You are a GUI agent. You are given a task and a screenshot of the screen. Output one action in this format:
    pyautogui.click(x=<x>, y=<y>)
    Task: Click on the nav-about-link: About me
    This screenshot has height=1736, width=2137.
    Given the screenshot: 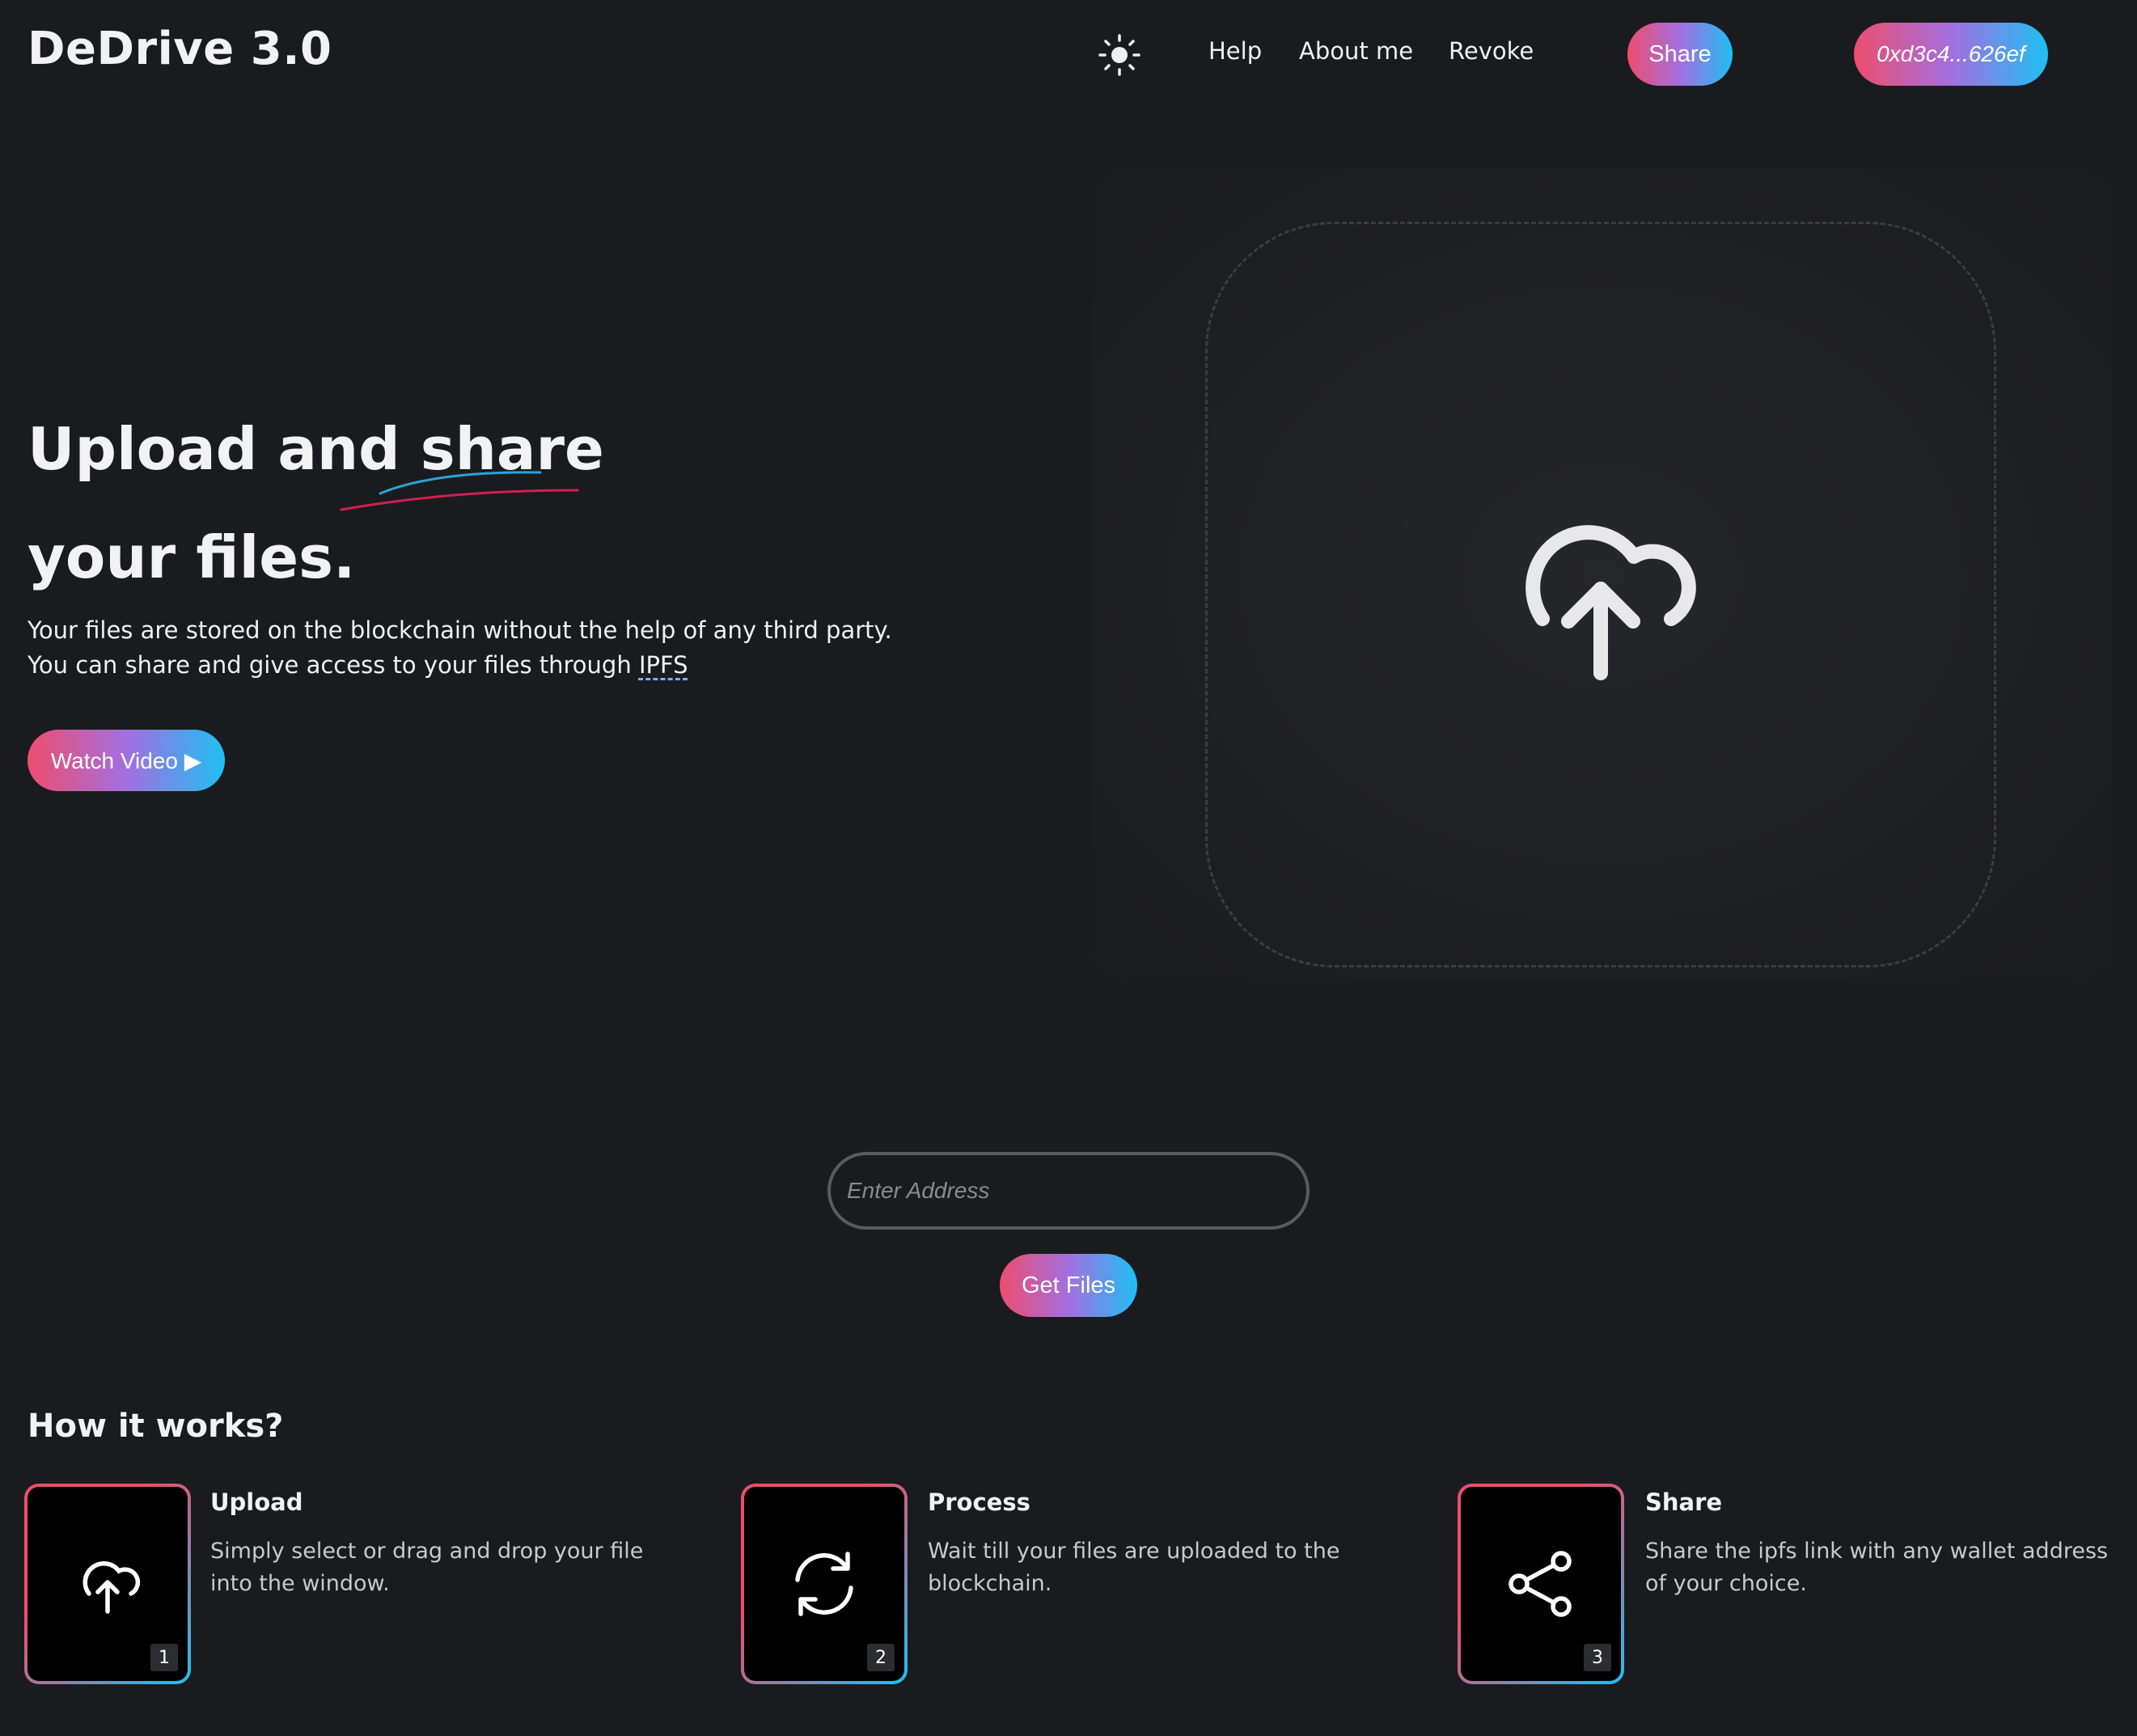 What is the action you would take?
    pyautogui.click(x=1356, y=51)
    